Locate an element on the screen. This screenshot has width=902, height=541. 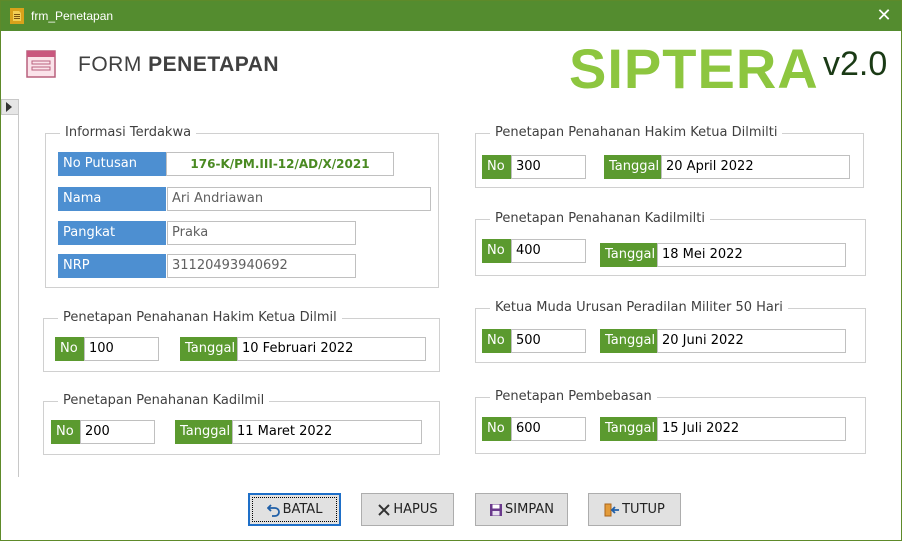
simpan-label: SIMPAN is located at coordinates (529, 509).